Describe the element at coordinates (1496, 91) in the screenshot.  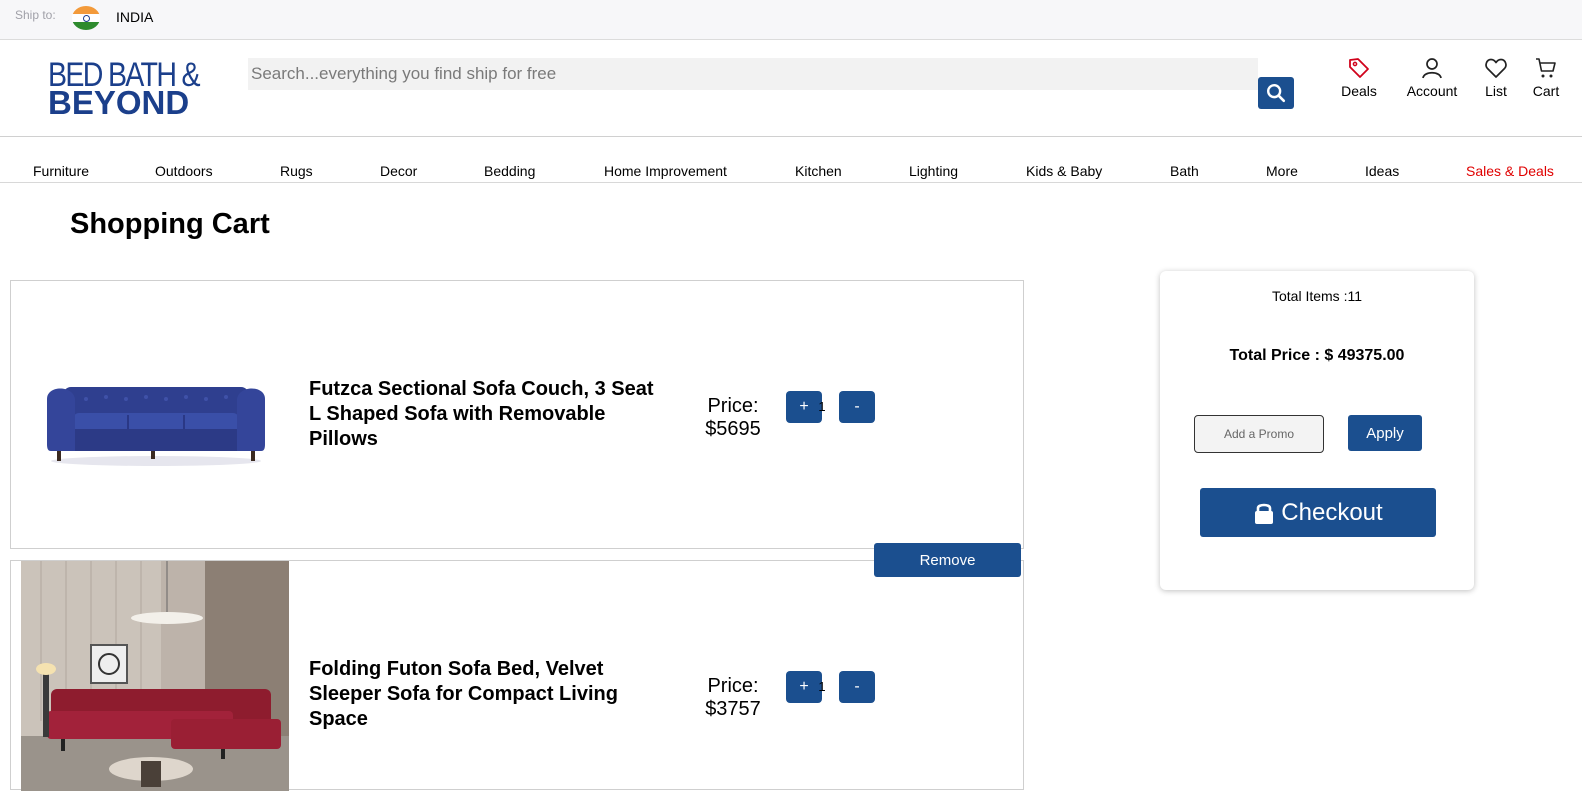
I see `list-label: List` at that location.